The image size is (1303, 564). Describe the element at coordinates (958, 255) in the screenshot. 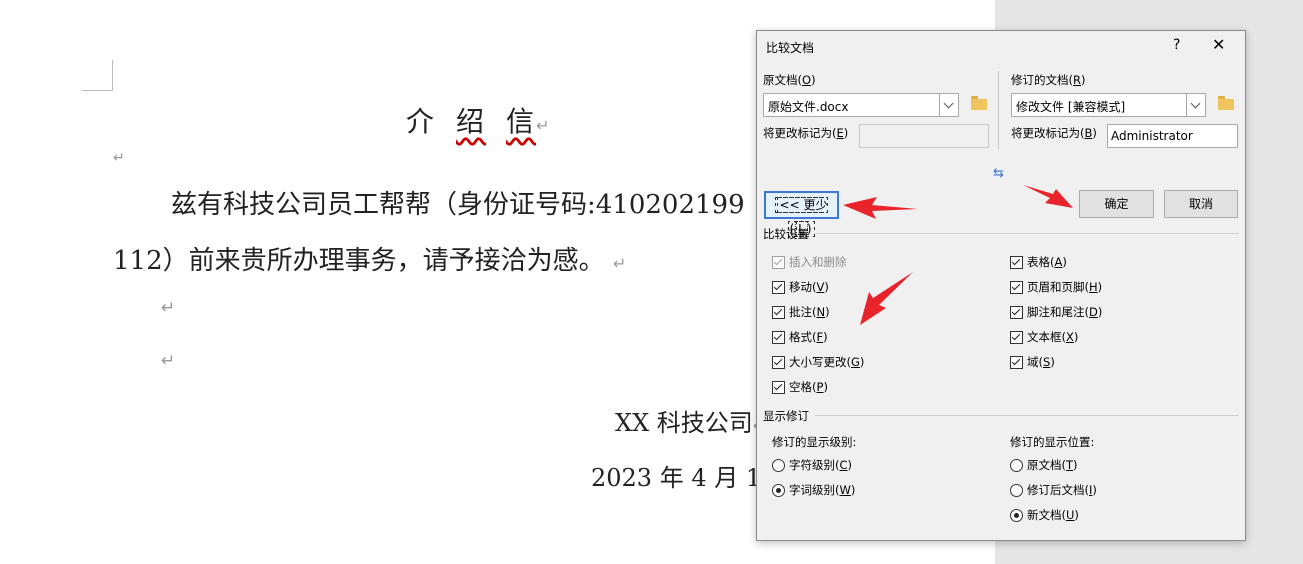

I see `annotation-arrows` at that location.